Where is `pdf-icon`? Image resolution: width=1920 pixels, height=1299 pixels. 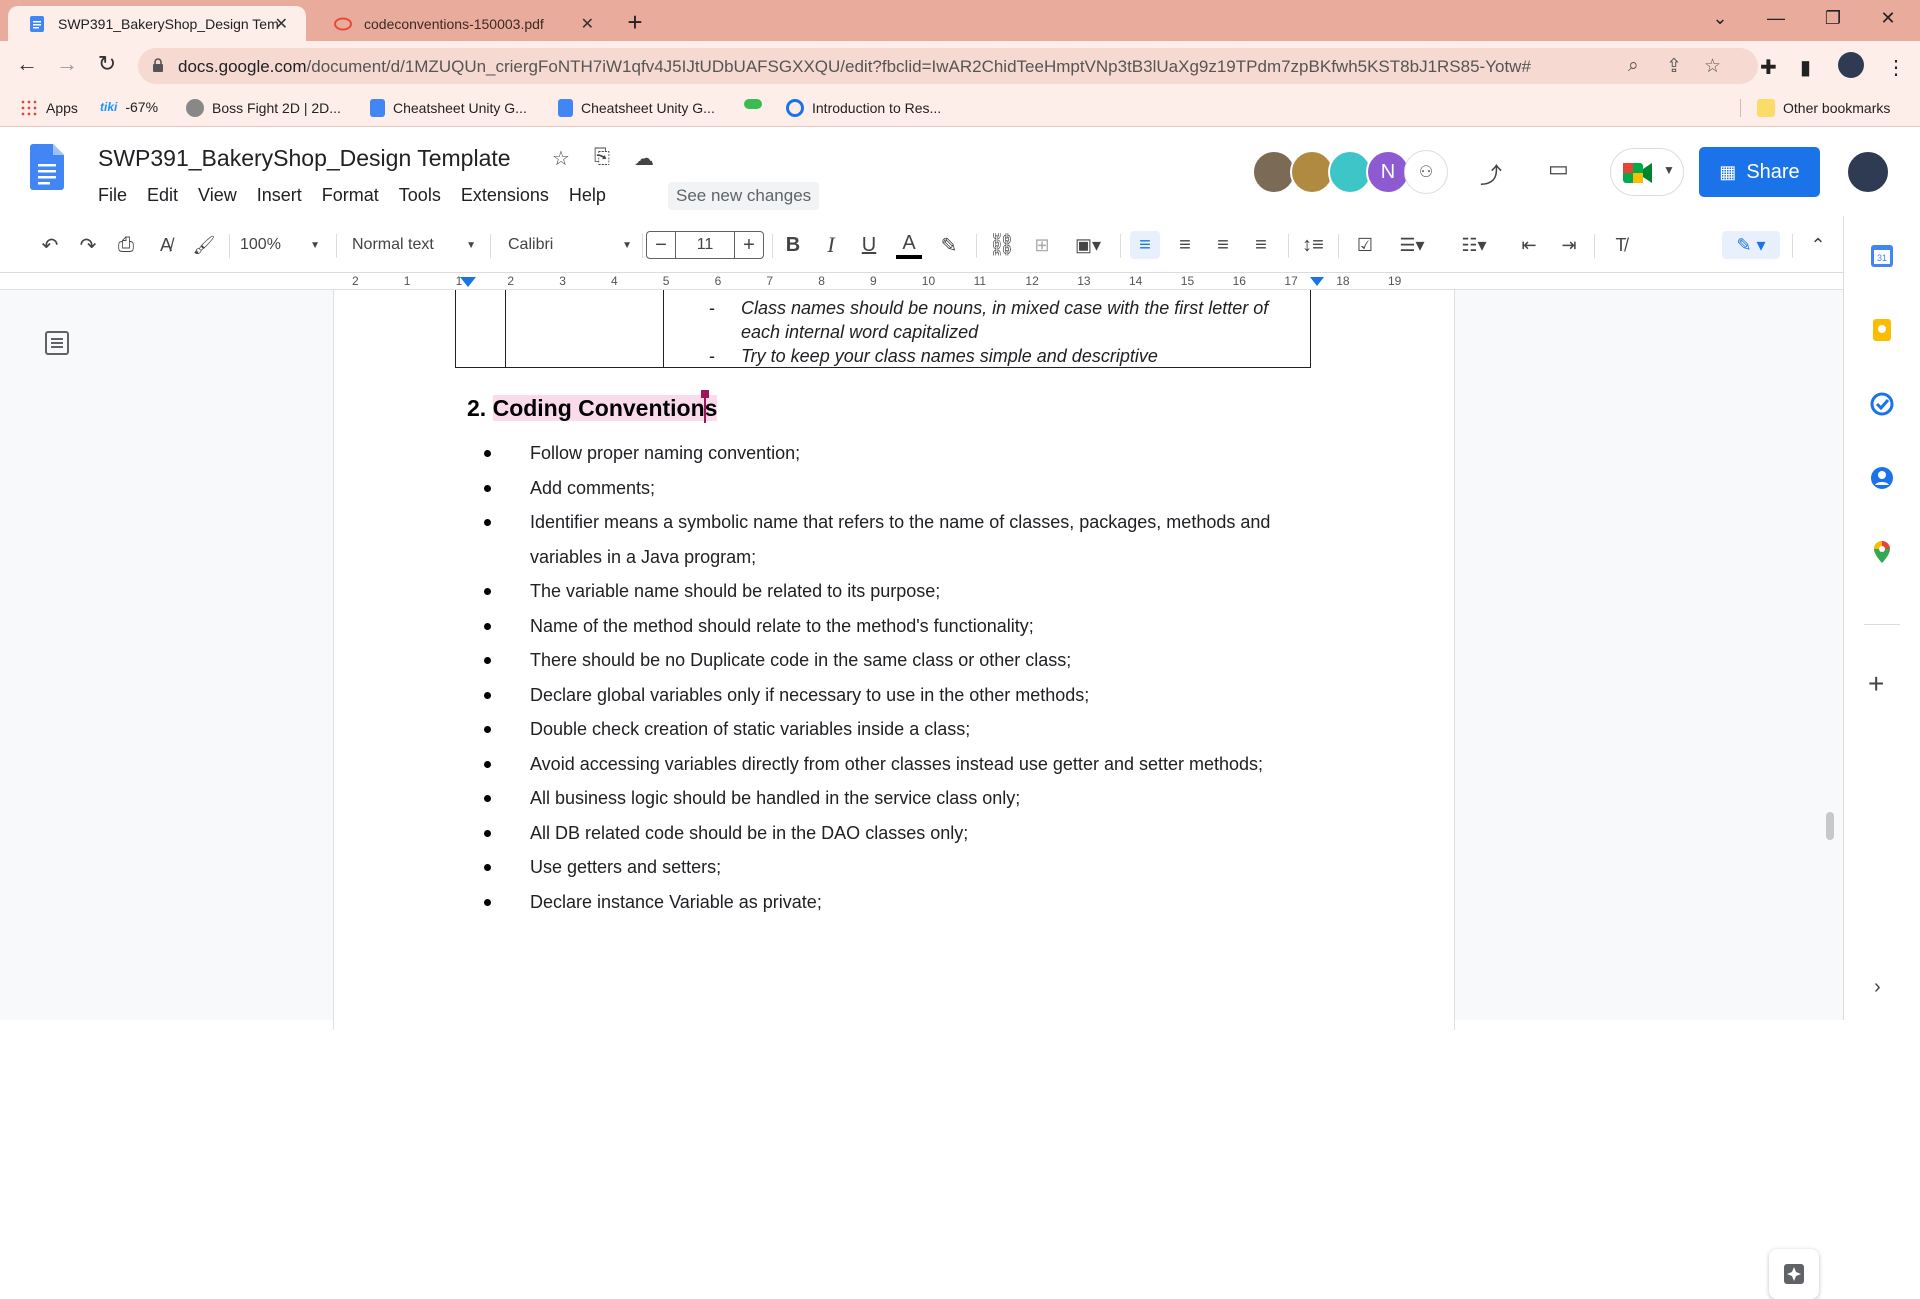 pdf-icon is located at coordinates (343, 23).